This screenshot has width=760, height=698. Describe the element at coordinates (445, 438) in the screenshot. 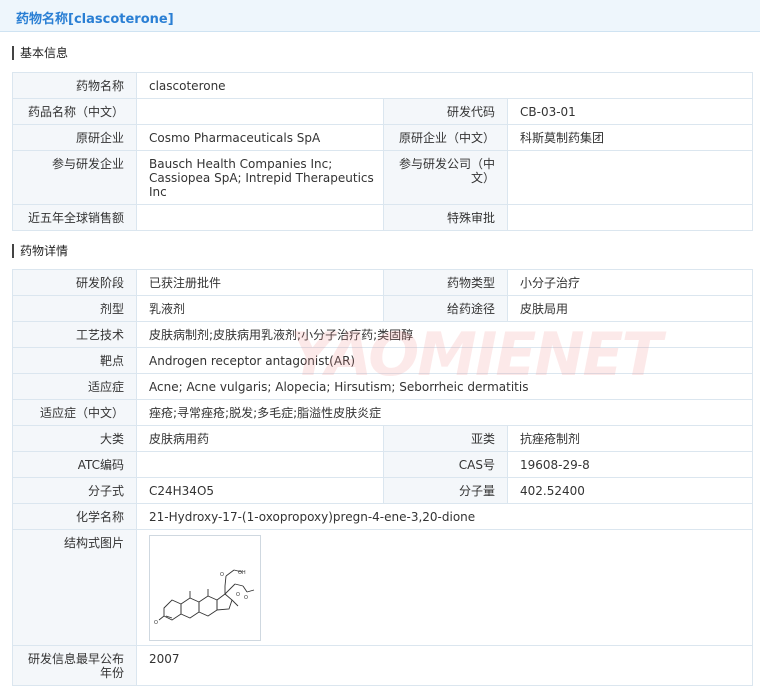

I see `subclass-label: 亚类` at that location.